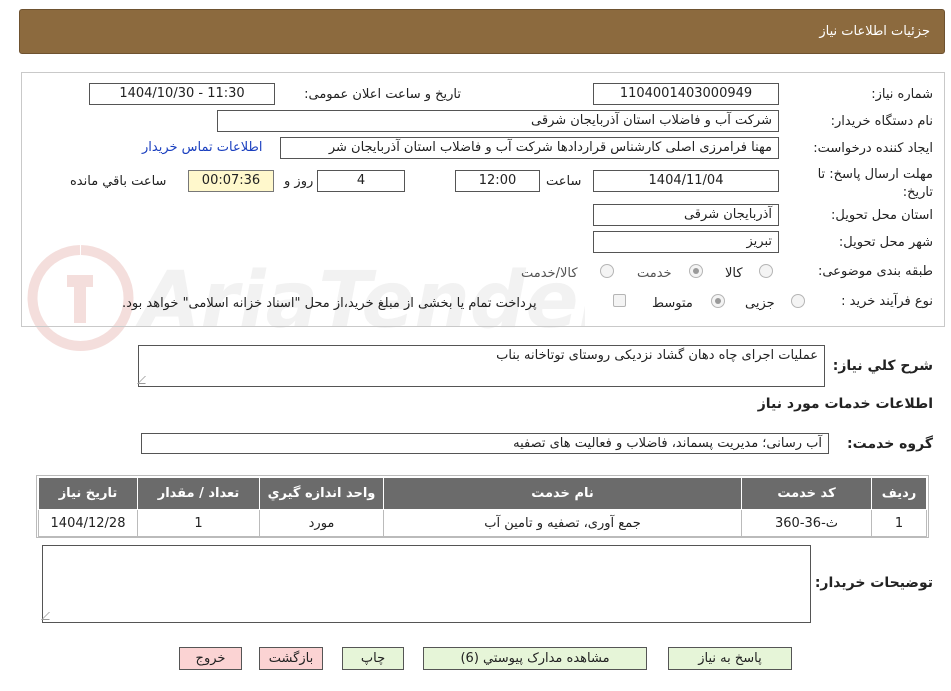  I want to click on service-group-label: گروه خدمت:, so click(890, 444).